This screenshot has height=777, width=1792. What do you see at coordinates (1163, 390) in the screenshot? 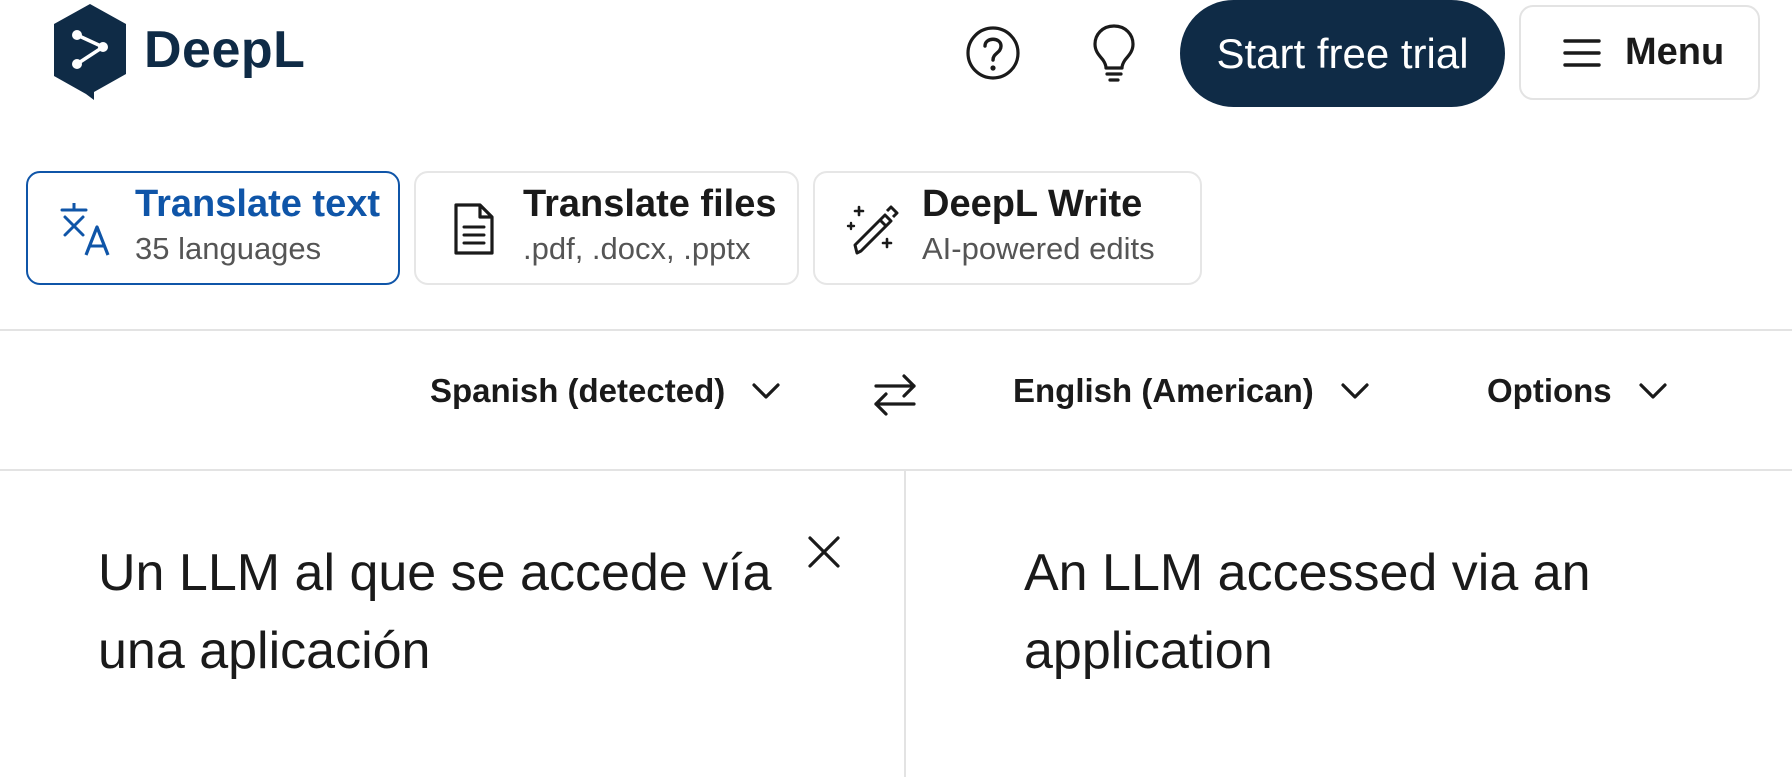
I see `target-language-label: English (American)` at bounding box center [1163, 390].